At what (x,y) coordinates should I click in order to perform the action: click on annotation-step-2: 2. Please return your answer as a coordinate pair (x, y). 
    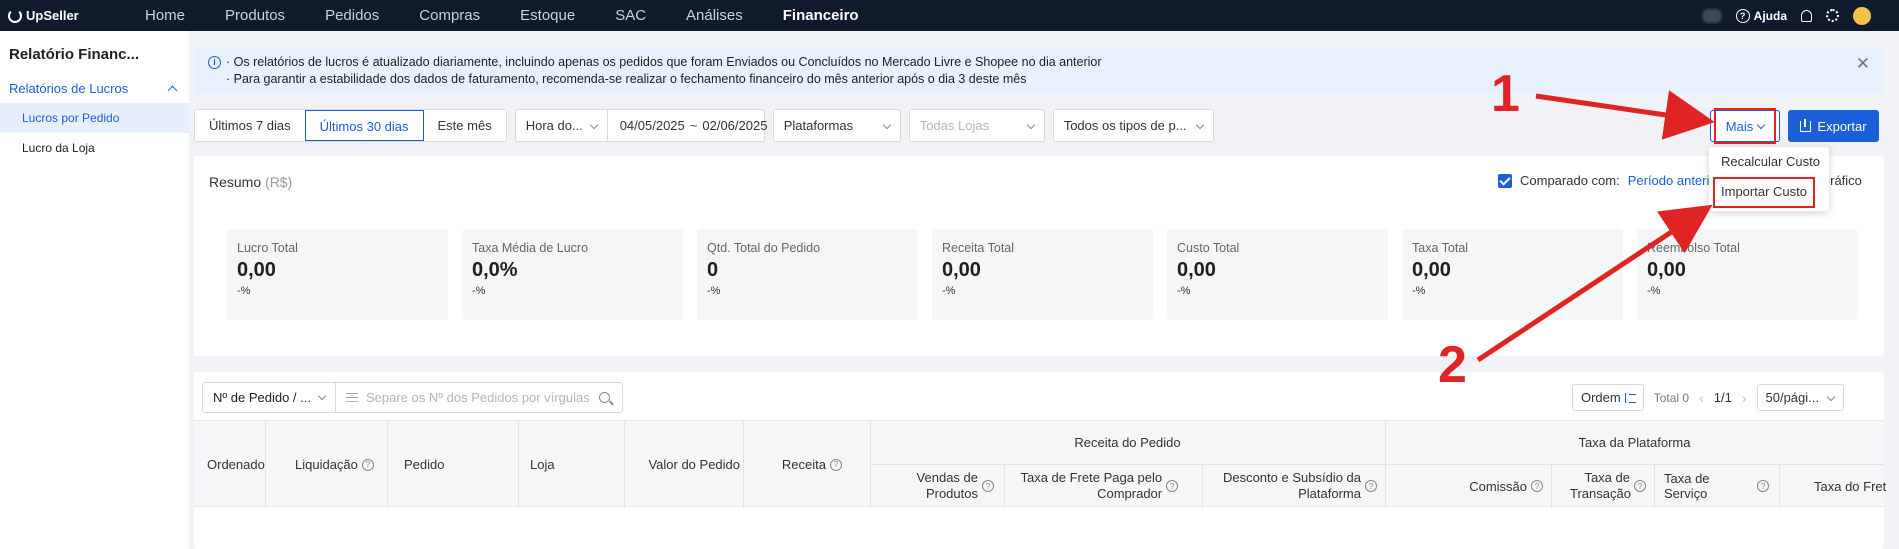
    Looking at the image, I should click on (1452, 365).